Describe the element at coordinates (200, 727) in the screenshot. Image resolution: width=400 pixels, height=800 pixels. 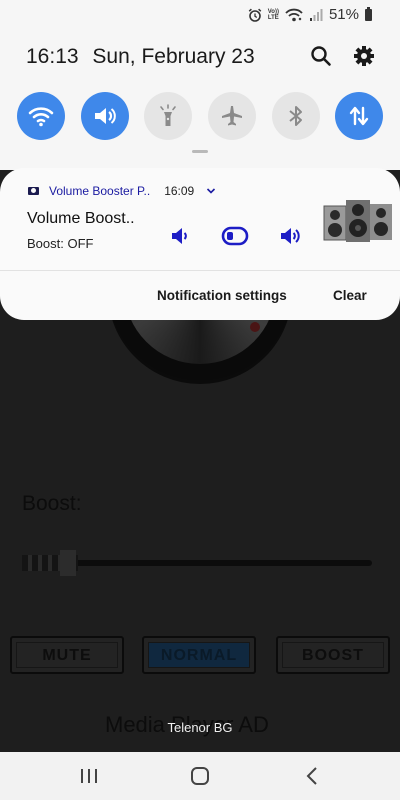
I see `carrier-label: Telenor BG` at that location.